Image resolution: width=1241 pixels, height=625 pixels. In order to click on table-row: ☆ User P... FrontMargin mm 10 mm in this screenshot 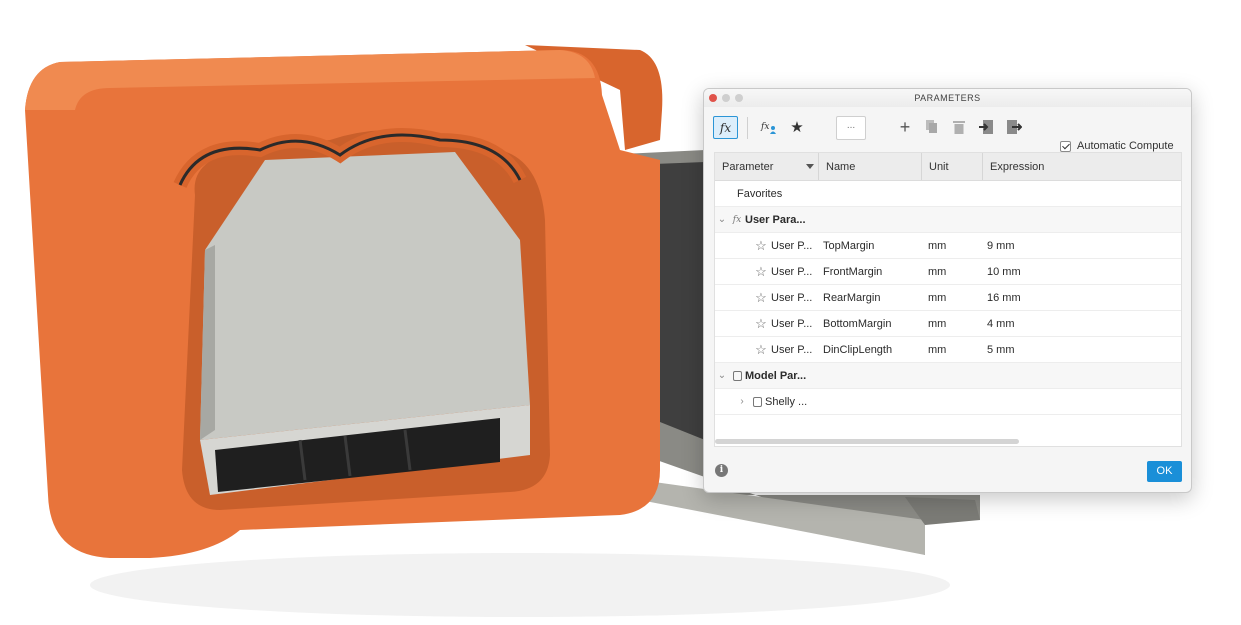, I will do `click(948, 272)`.